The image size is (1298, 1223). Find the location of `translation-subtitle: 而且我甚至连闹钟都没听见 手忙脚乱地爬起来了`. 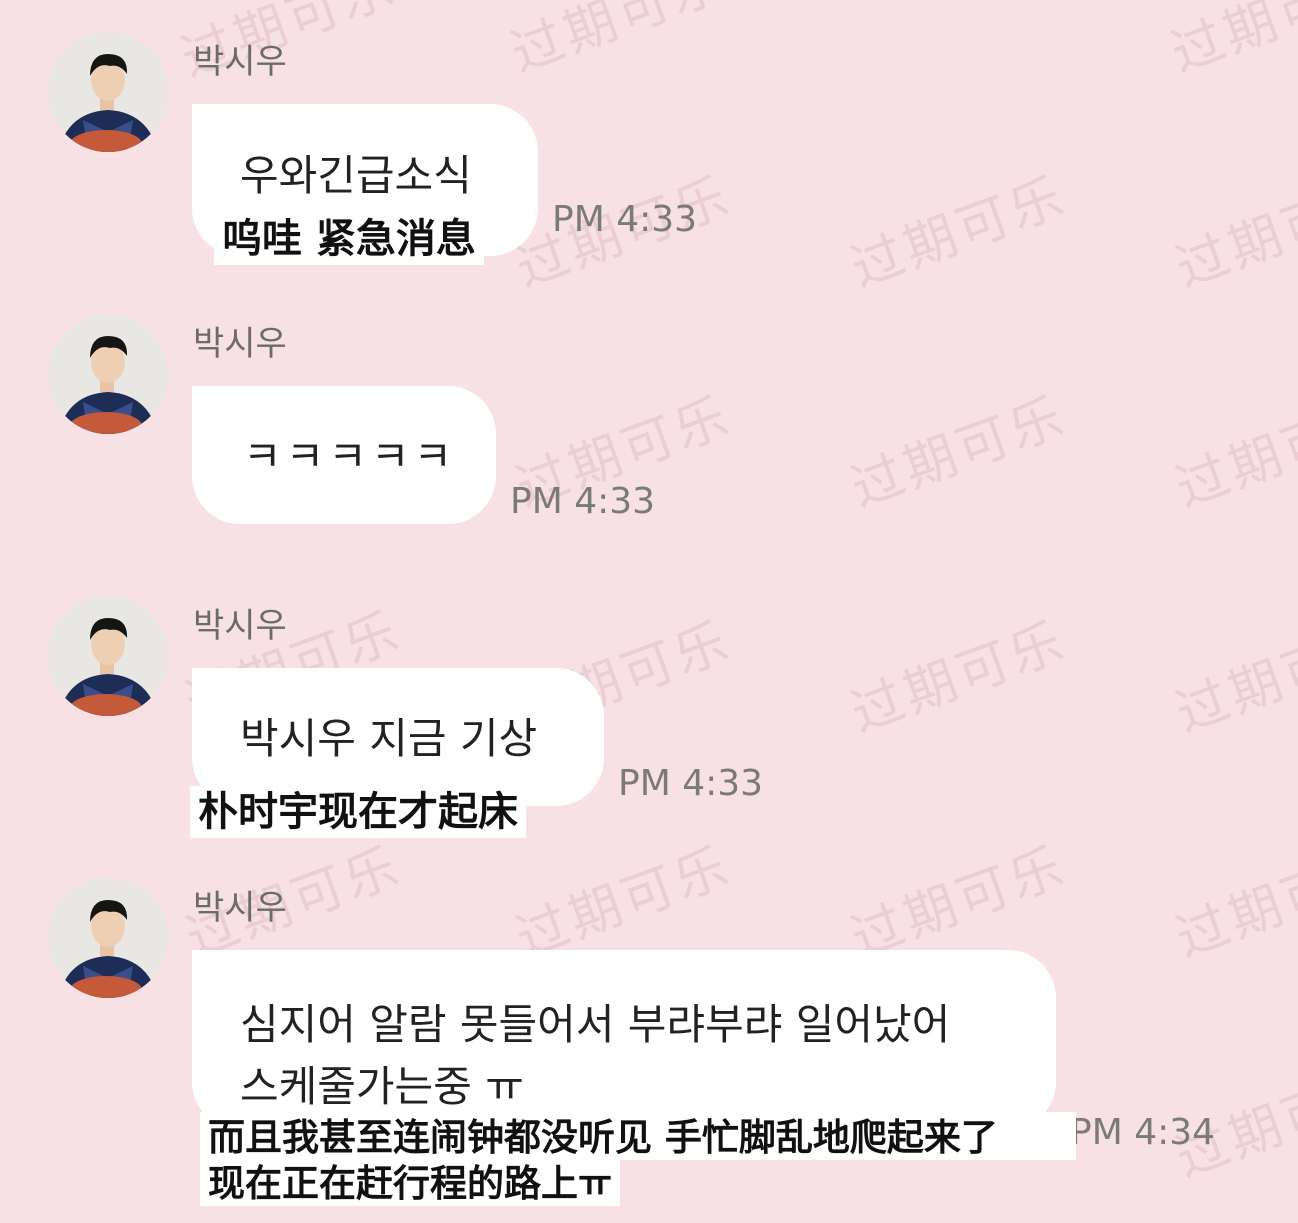

translation-subtitle: 而且我甚至连闹钟都没听见 手忙脚乱地爬起来了 is located at coordinates (638, 1136).